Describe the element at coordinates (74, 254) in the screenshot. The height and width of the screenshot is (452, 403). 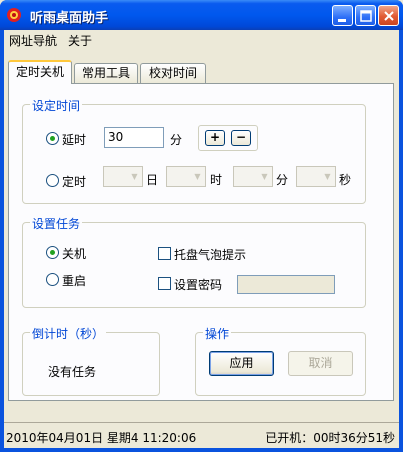
I see `shutdown-label: 关机` at that location.